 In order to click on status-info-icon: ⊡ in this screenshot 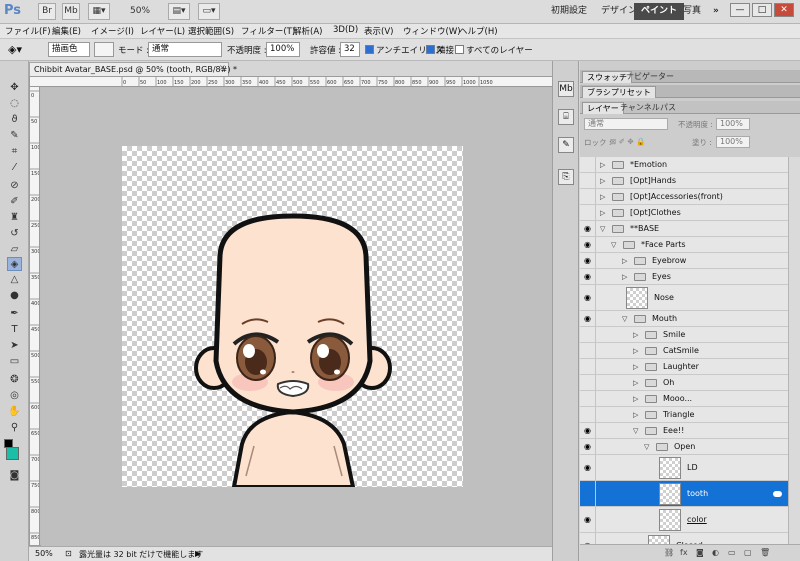, I will do `click(68, 553)`.